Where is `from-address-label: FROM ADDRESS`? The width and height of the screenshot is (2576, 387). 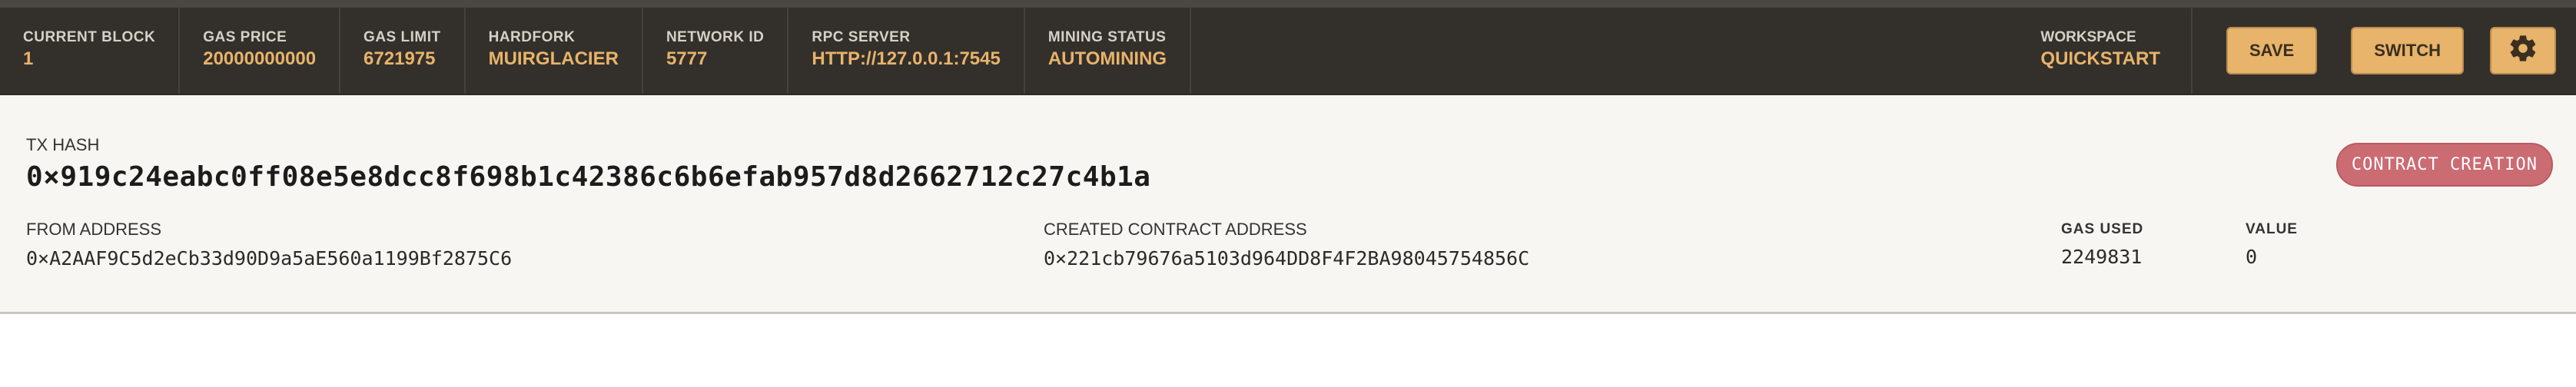 from-address-label: FROM ADDRESS is located at coordinates (94, 230).